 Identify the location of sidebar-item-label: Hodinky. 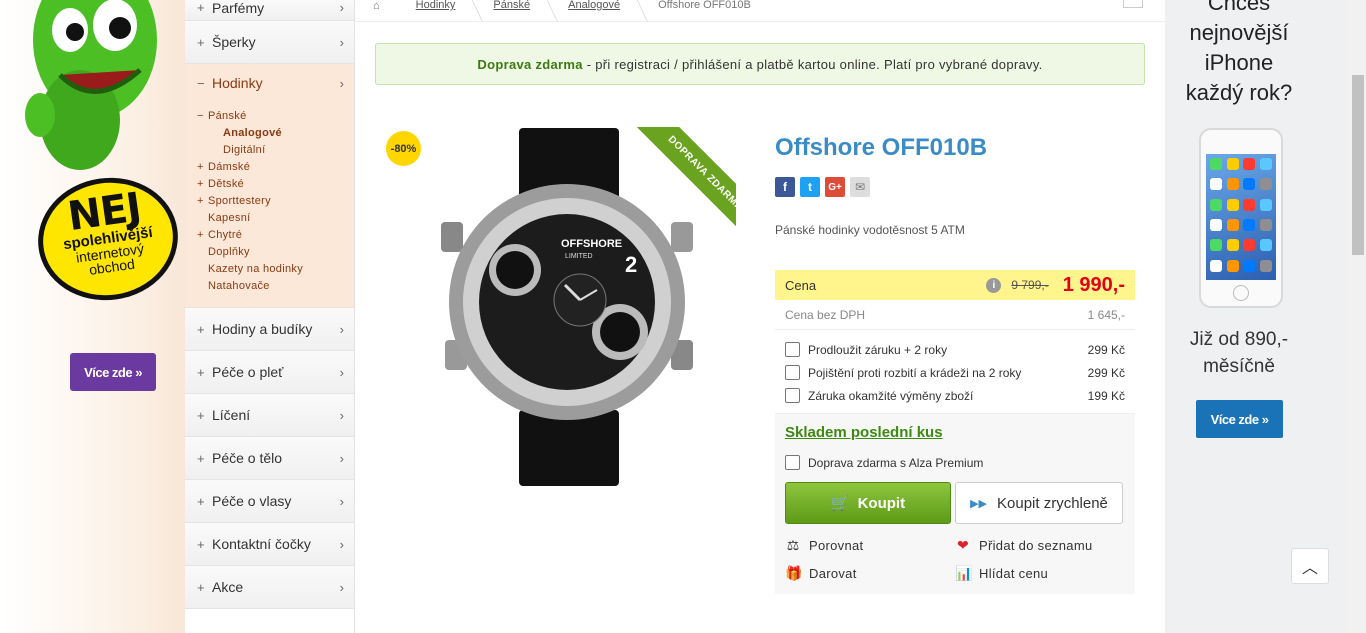
(237, 83).